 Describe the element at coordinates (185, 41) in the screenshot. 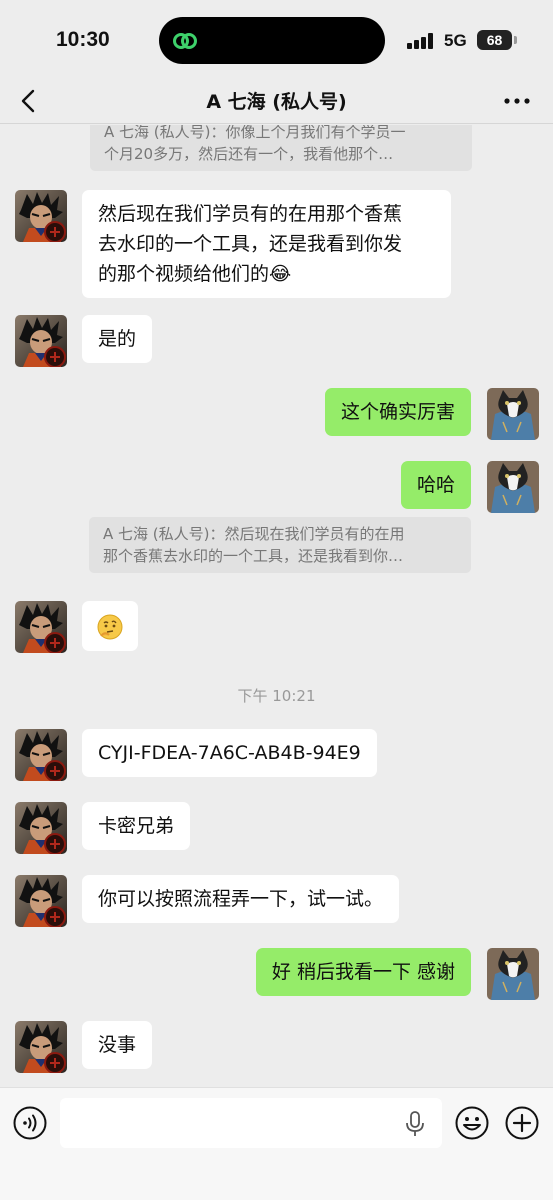

I see `link-icon` at that location.